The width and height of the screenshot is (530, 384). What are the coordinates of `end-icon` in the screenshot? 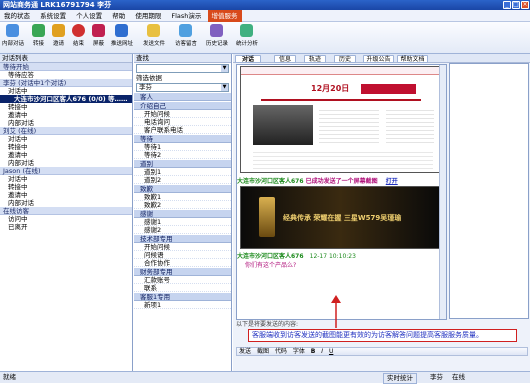 It's located at (78, 30).